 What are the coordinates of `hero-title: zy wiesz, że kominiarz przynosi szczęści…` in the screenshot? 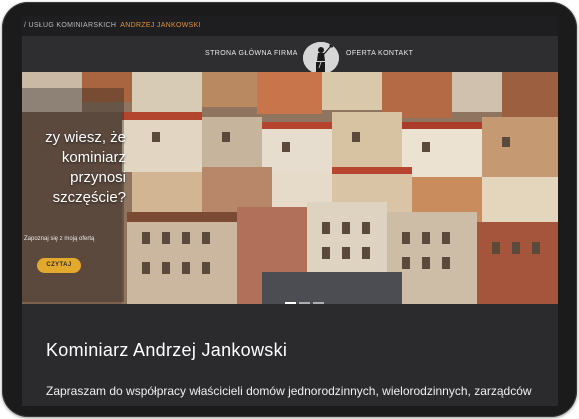 It's located at (85, 167).